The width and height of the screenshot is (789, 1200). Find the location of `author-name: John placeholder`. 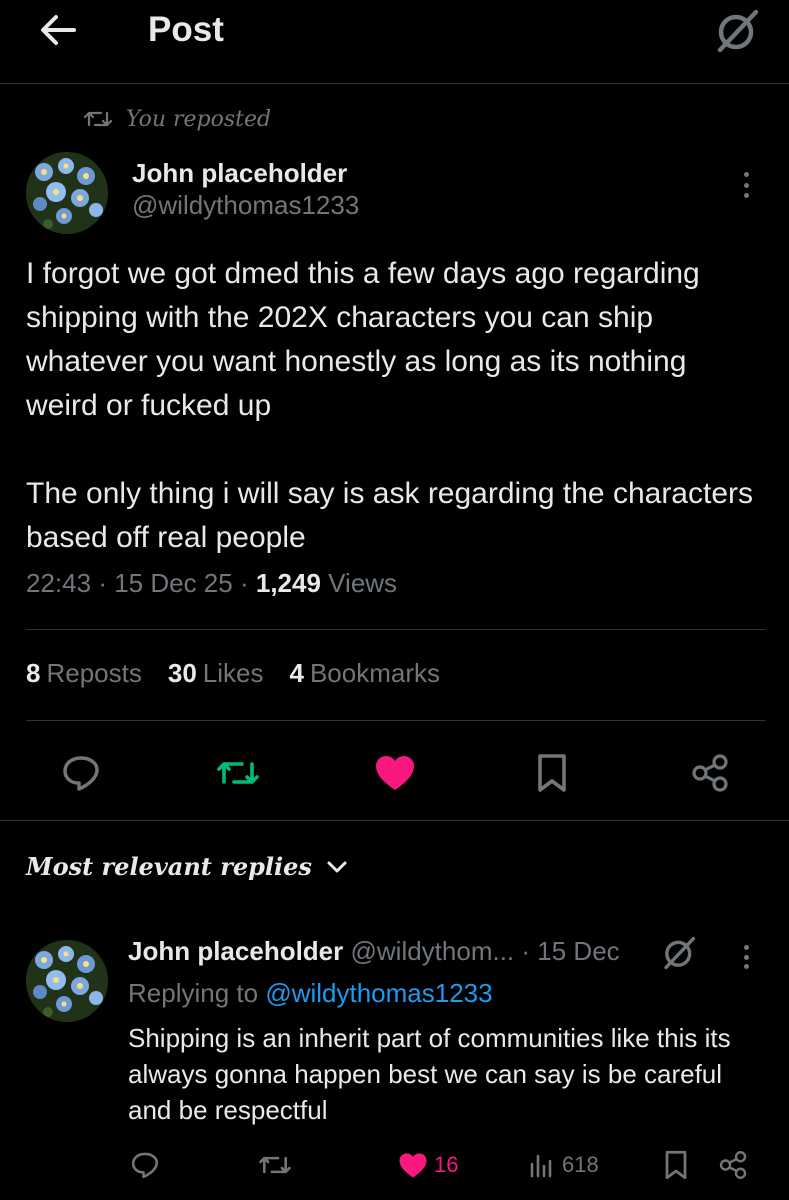

author-name: John placeholder is located at coordinates (239, 173).